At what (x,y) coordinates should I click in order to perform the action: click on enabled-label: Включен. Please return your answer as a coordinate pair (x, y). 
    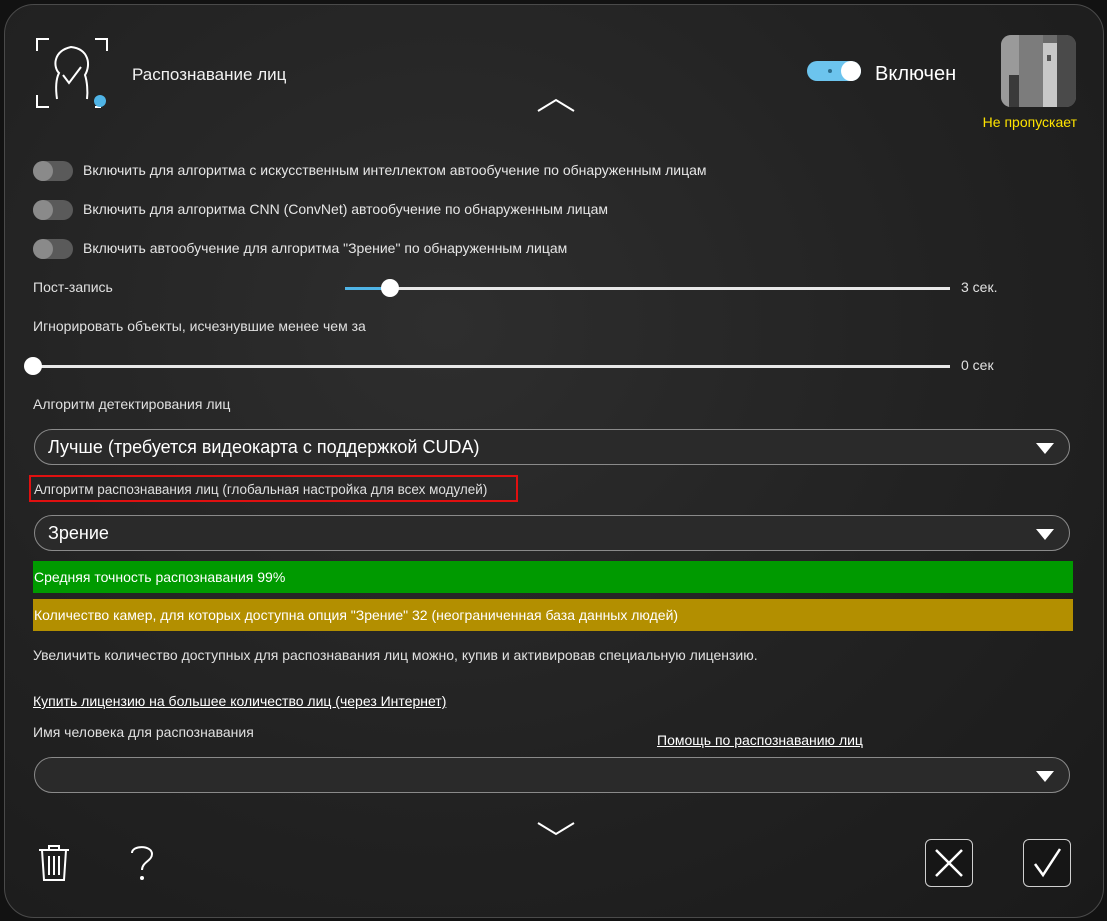
    Looking at the image, I should click on (916, 74).